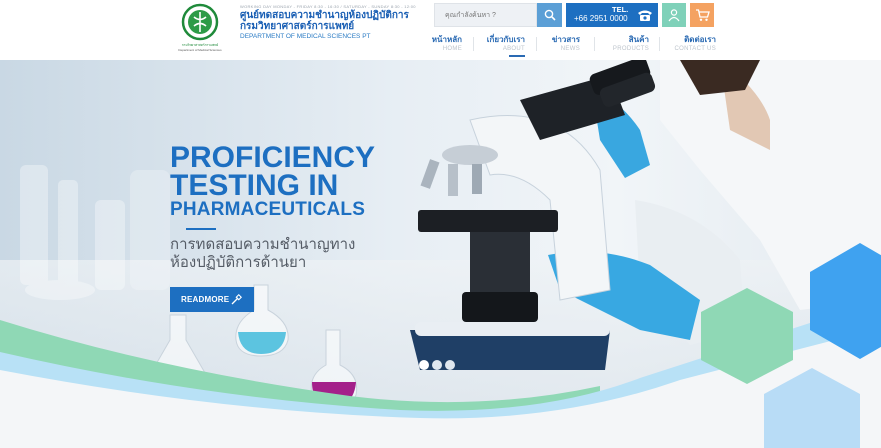 This screenshot has width=881, height=448. What do you see at coordinates (503, 45) in the screenshot?
I see `nav-item-about: เกี่ยวกับเรา ABOUT` at bounding box center [503, 45].